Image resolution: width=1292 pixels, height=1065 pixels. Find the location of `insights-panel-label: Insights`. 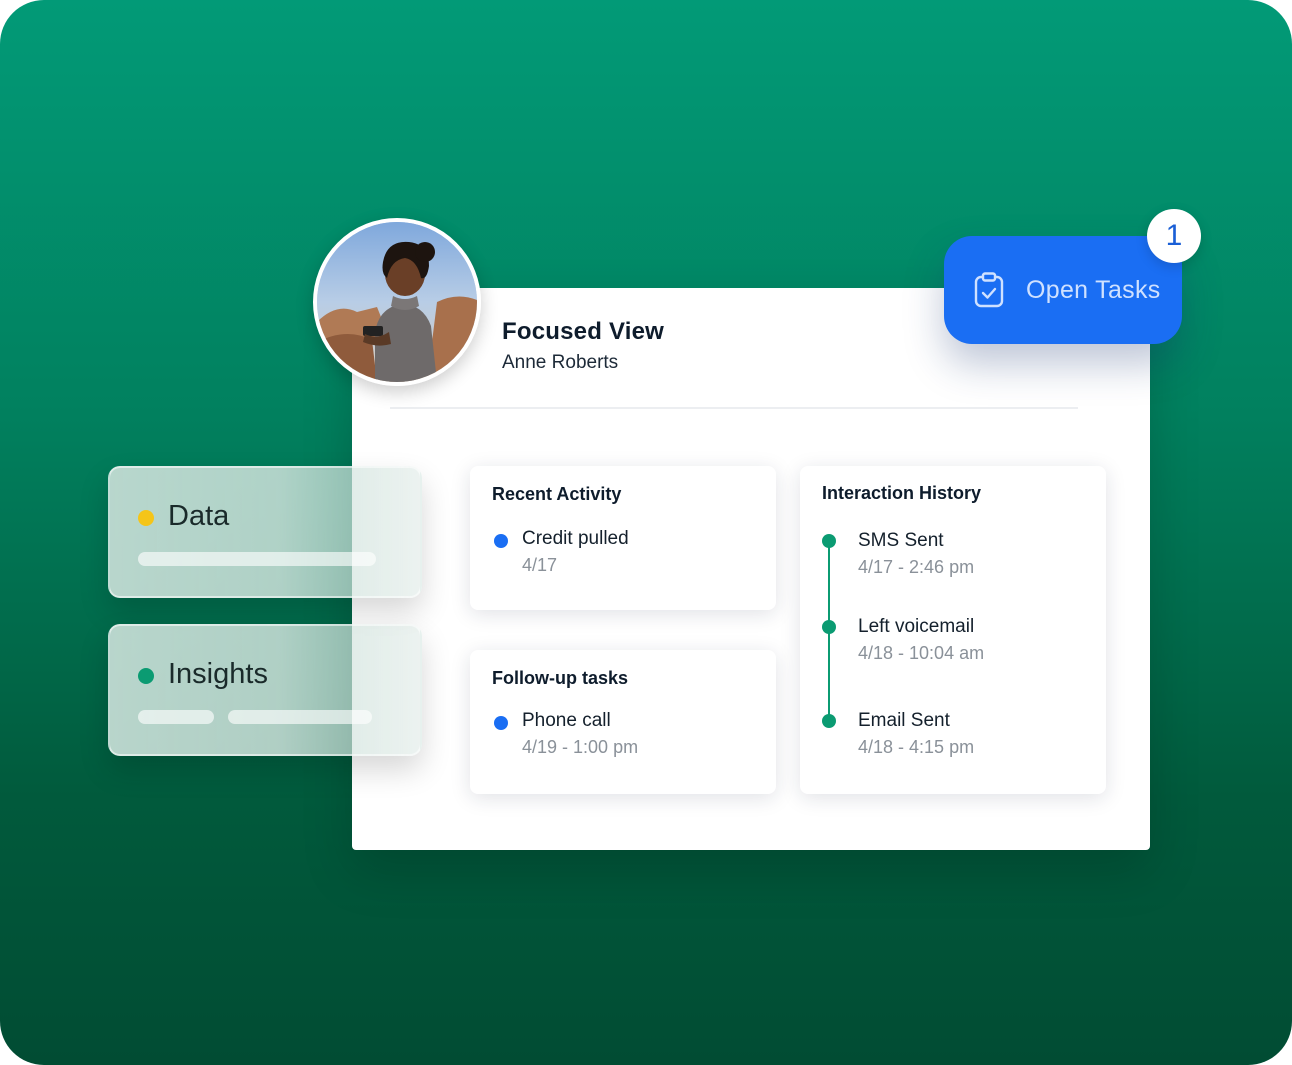

insights-panel-label: Insights is located at coordinates (218, 674).